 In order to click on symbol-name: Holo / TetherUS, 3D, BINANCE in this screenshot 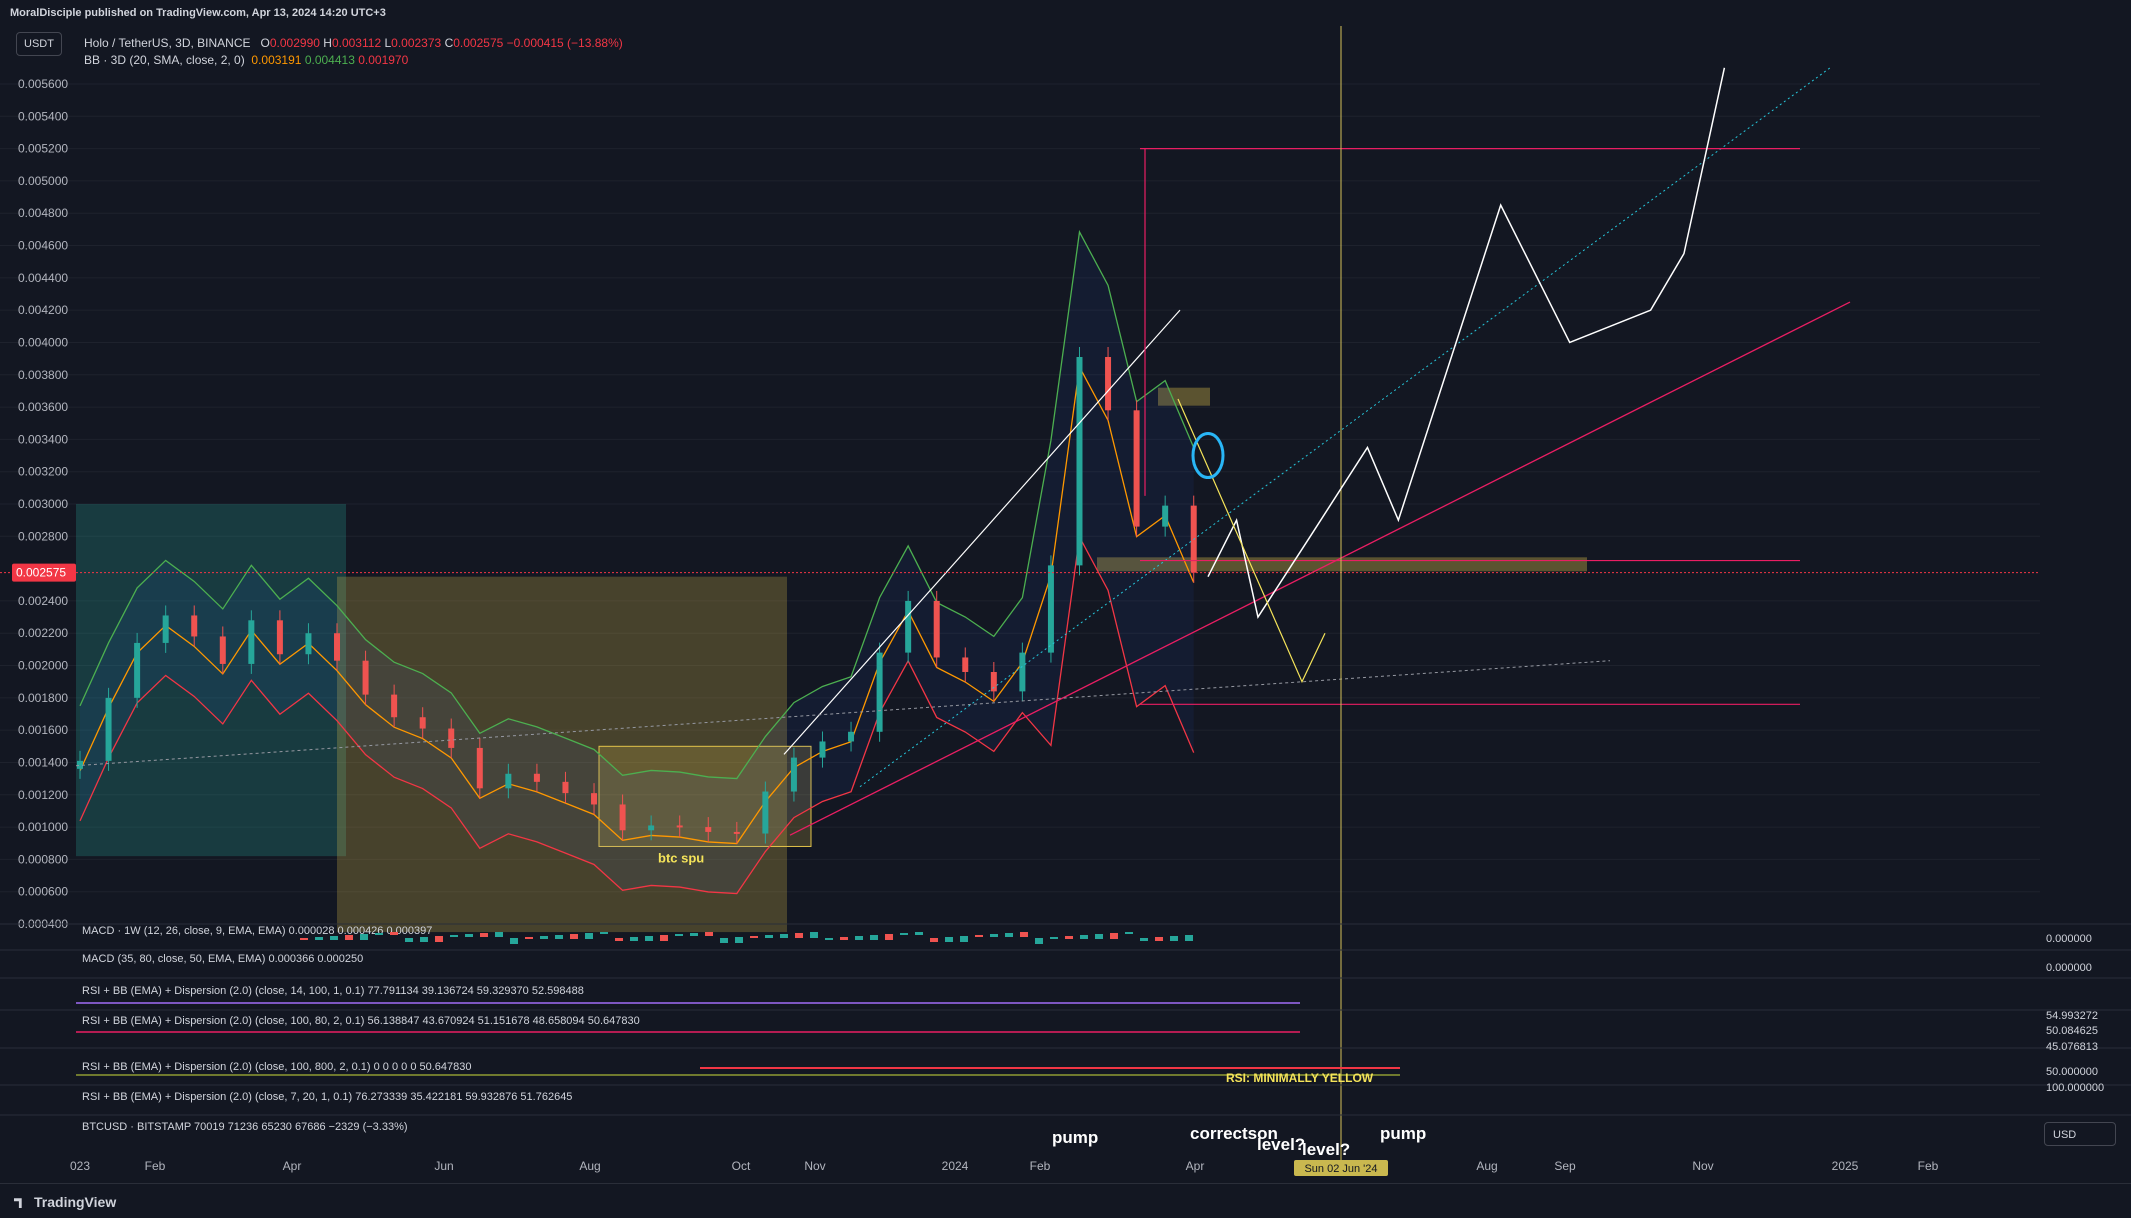, I will do `click(167, 43)`.